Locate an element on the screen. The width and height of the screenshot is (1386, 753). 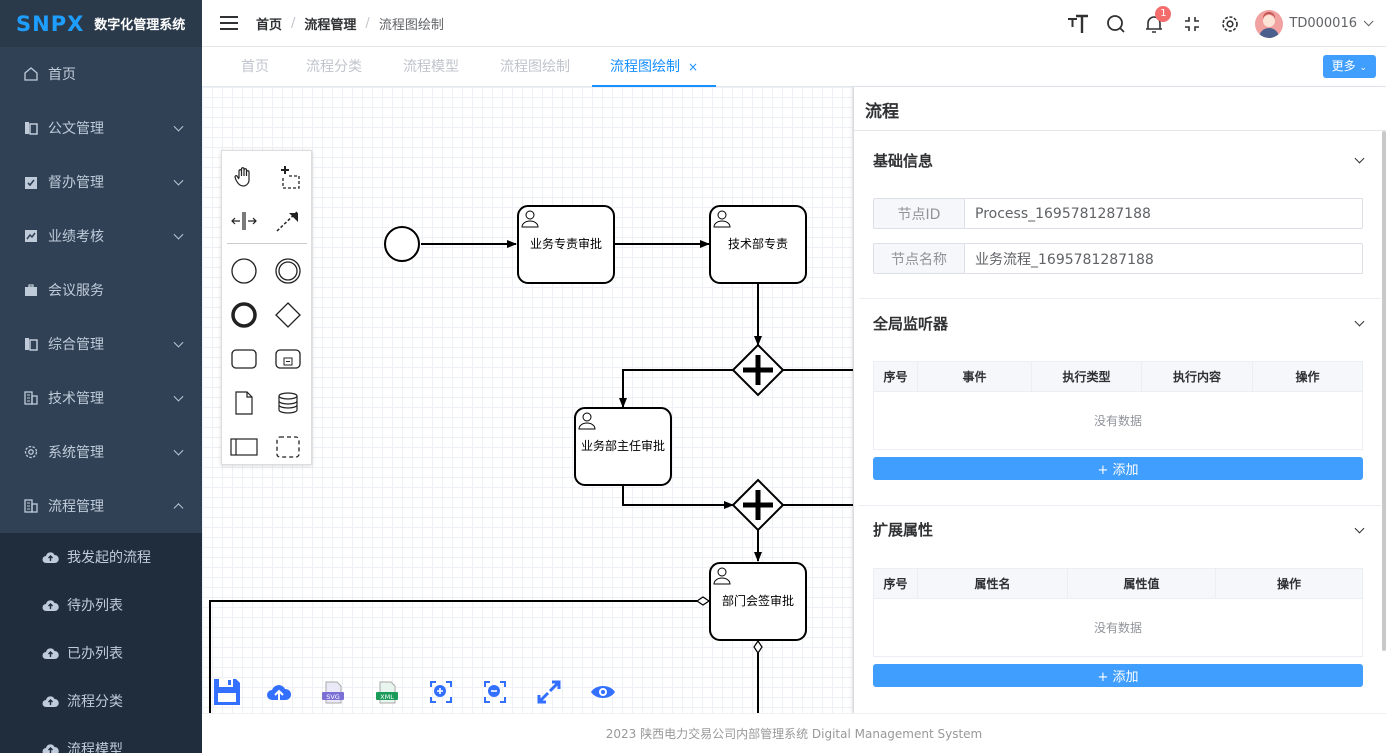
task-label: 部门会签审批 is located at coordinates (758, 600).